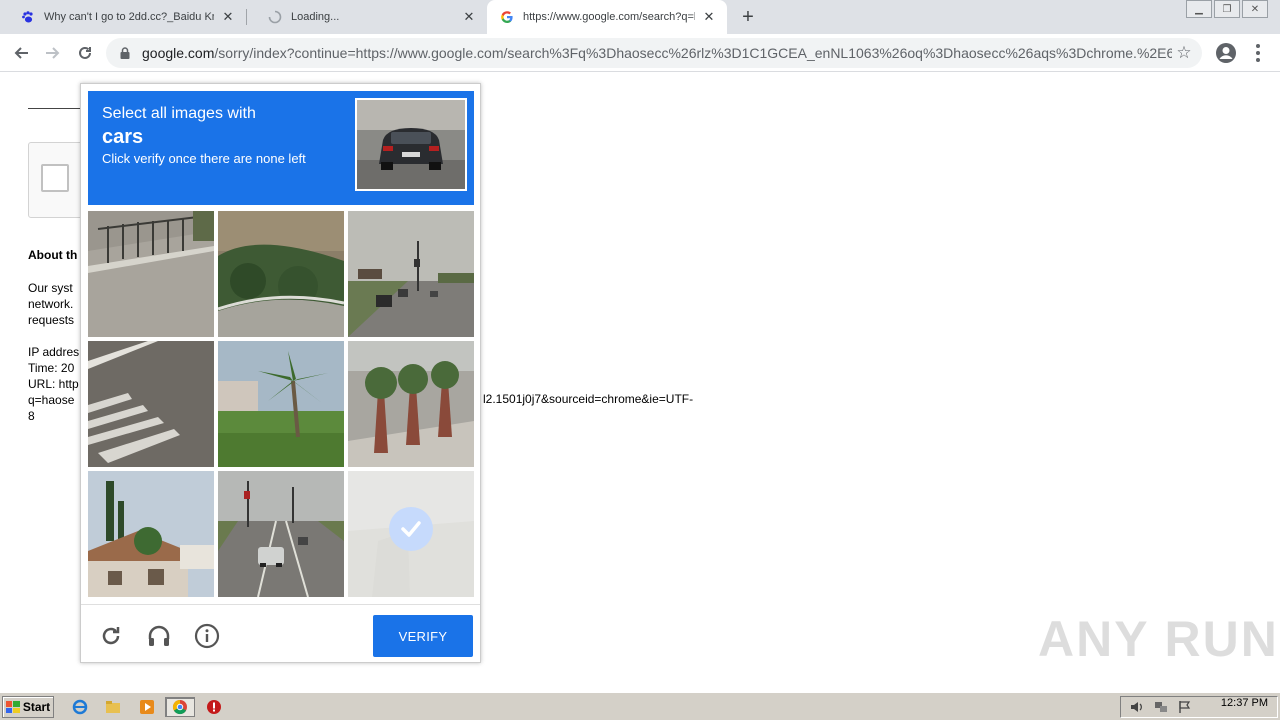 Image resolution: width=1280 pixels, height=720 pixels. Describe the element at coordinates (640, 706) in the screenshot. I see `windows-taskbar: Start 12:37 PM` at that location.